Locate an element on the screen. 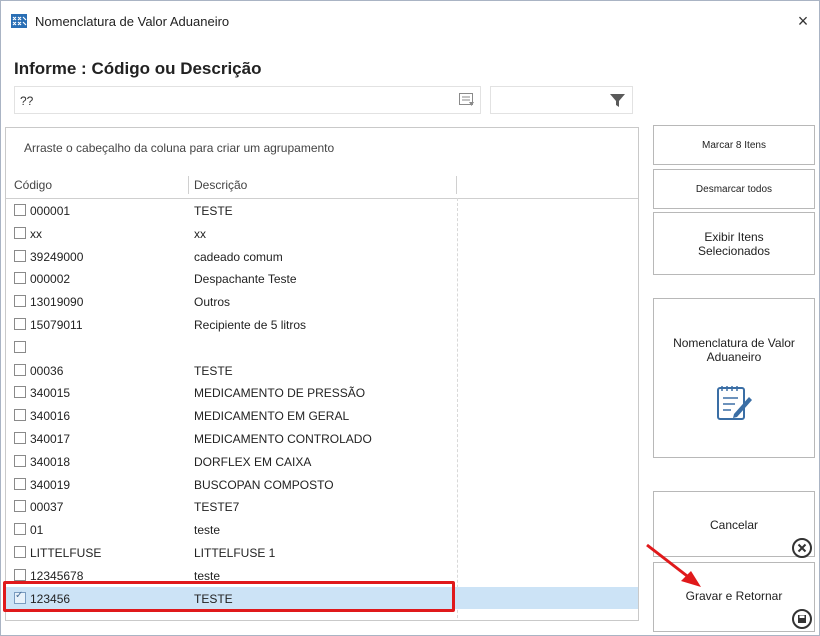 This screenshot has height=636, width=820. nomenclature-label-1: Nomenclatura de Valor is located at coordinates (734, 343).